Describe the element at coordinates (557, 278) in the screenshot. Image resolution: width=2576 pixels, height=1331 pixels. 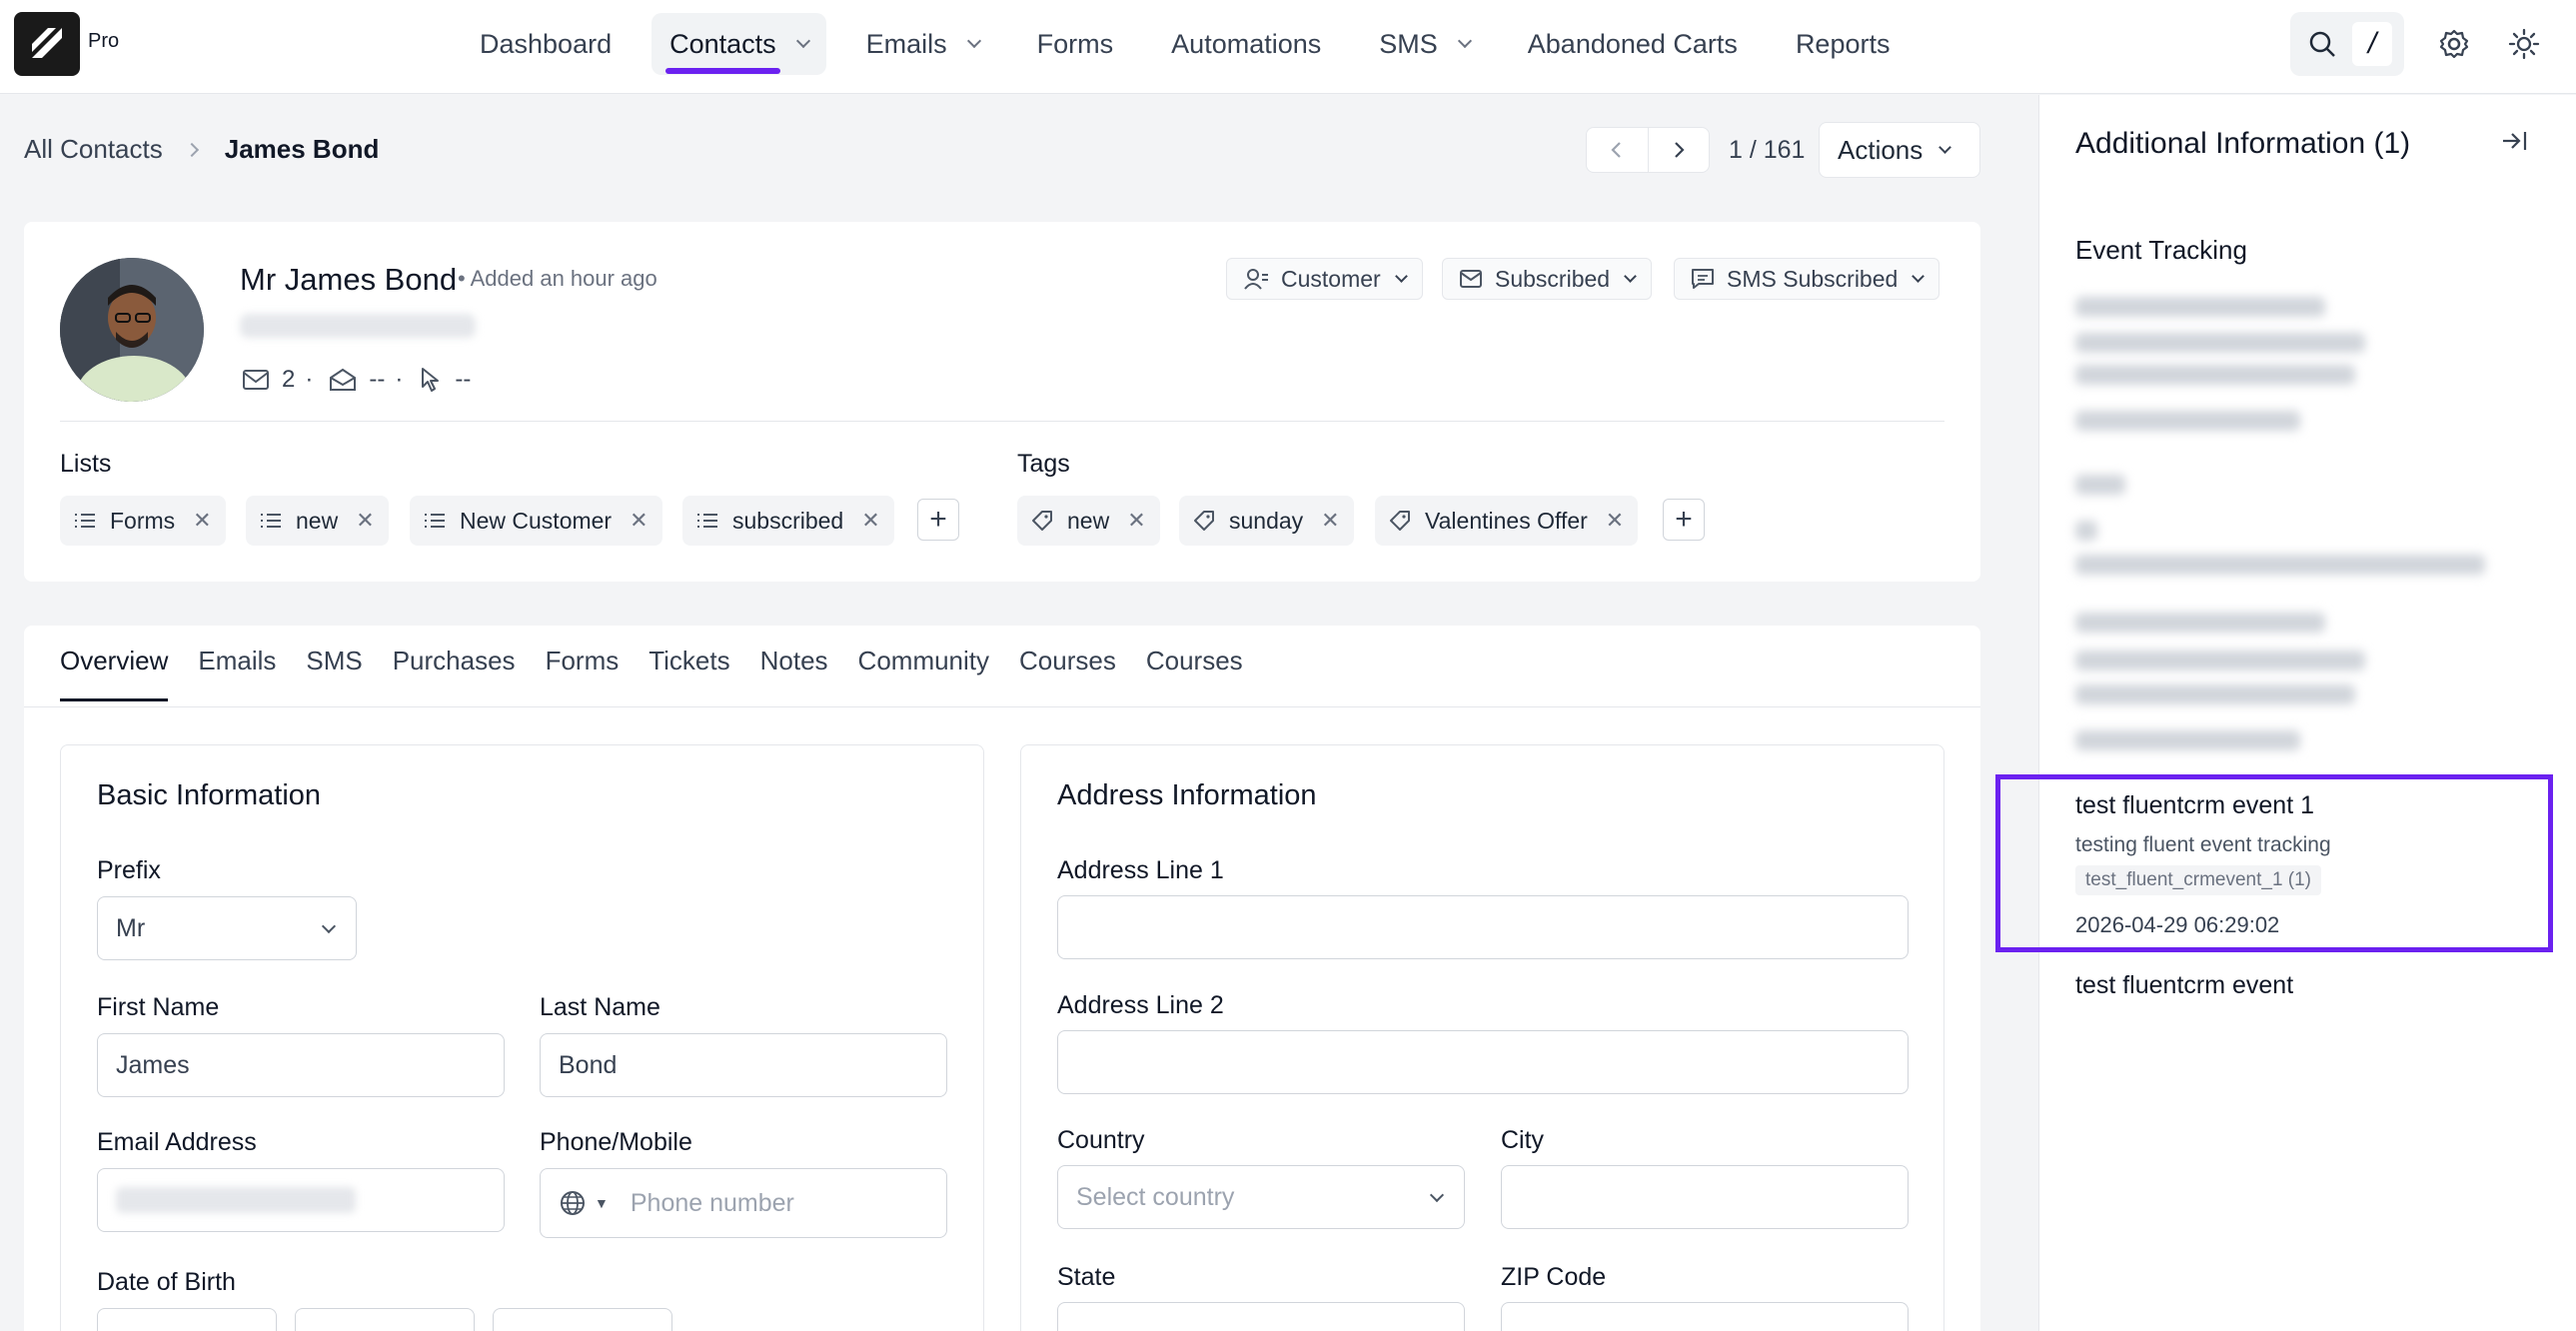
I see `contact-added-time: • Added an hour ago` at that location.